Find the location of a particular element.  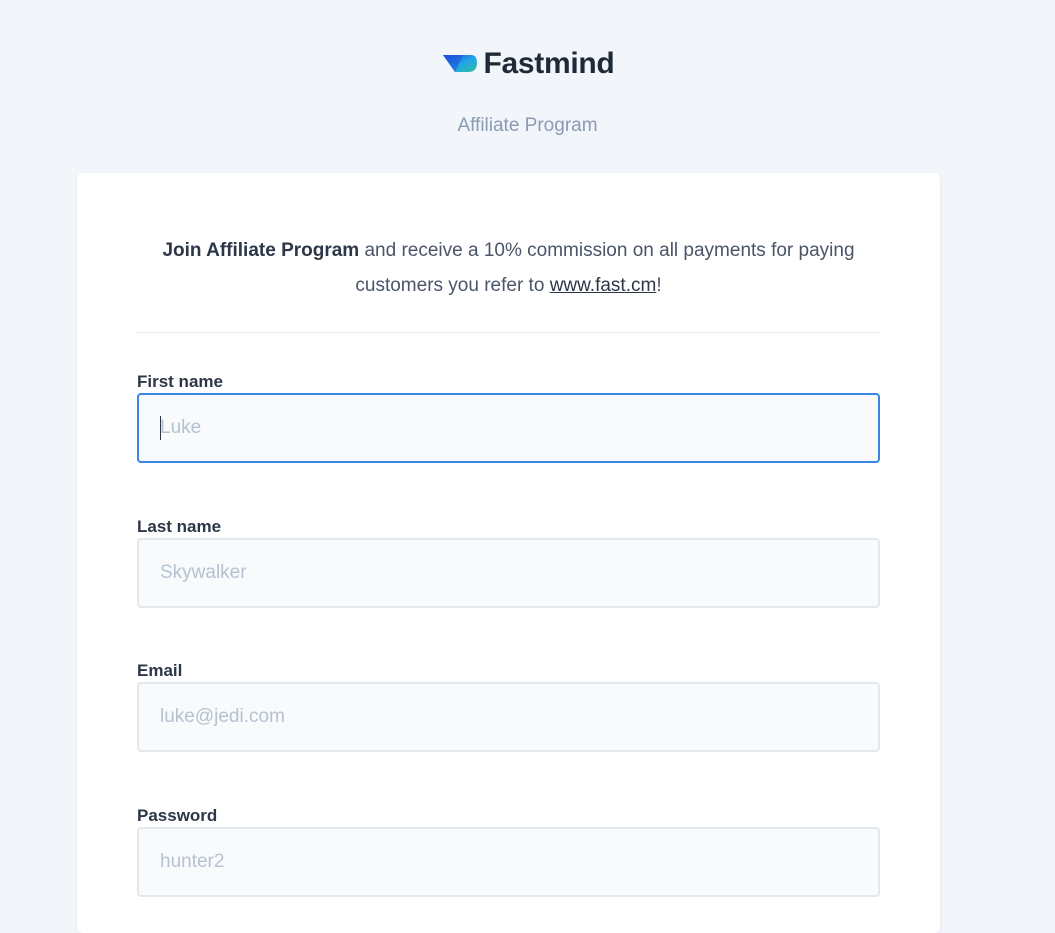

first-name-group: First name is located at coordinates (508, 417).